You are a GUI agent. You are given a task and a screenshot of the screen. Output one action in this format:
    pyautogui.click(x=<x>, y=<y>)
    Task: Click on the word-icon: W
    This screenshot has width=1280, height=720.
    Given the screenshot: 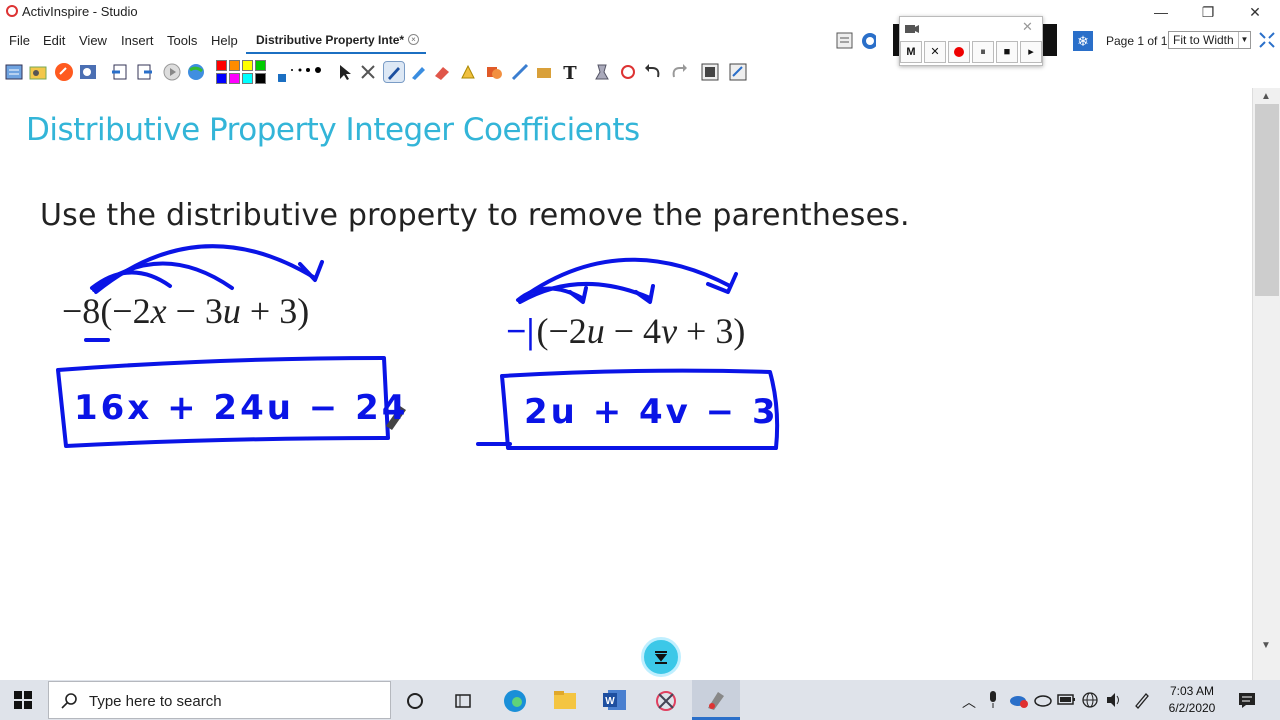 What is the action you would take?
    pyautogui.click(x=615, y=700)
    